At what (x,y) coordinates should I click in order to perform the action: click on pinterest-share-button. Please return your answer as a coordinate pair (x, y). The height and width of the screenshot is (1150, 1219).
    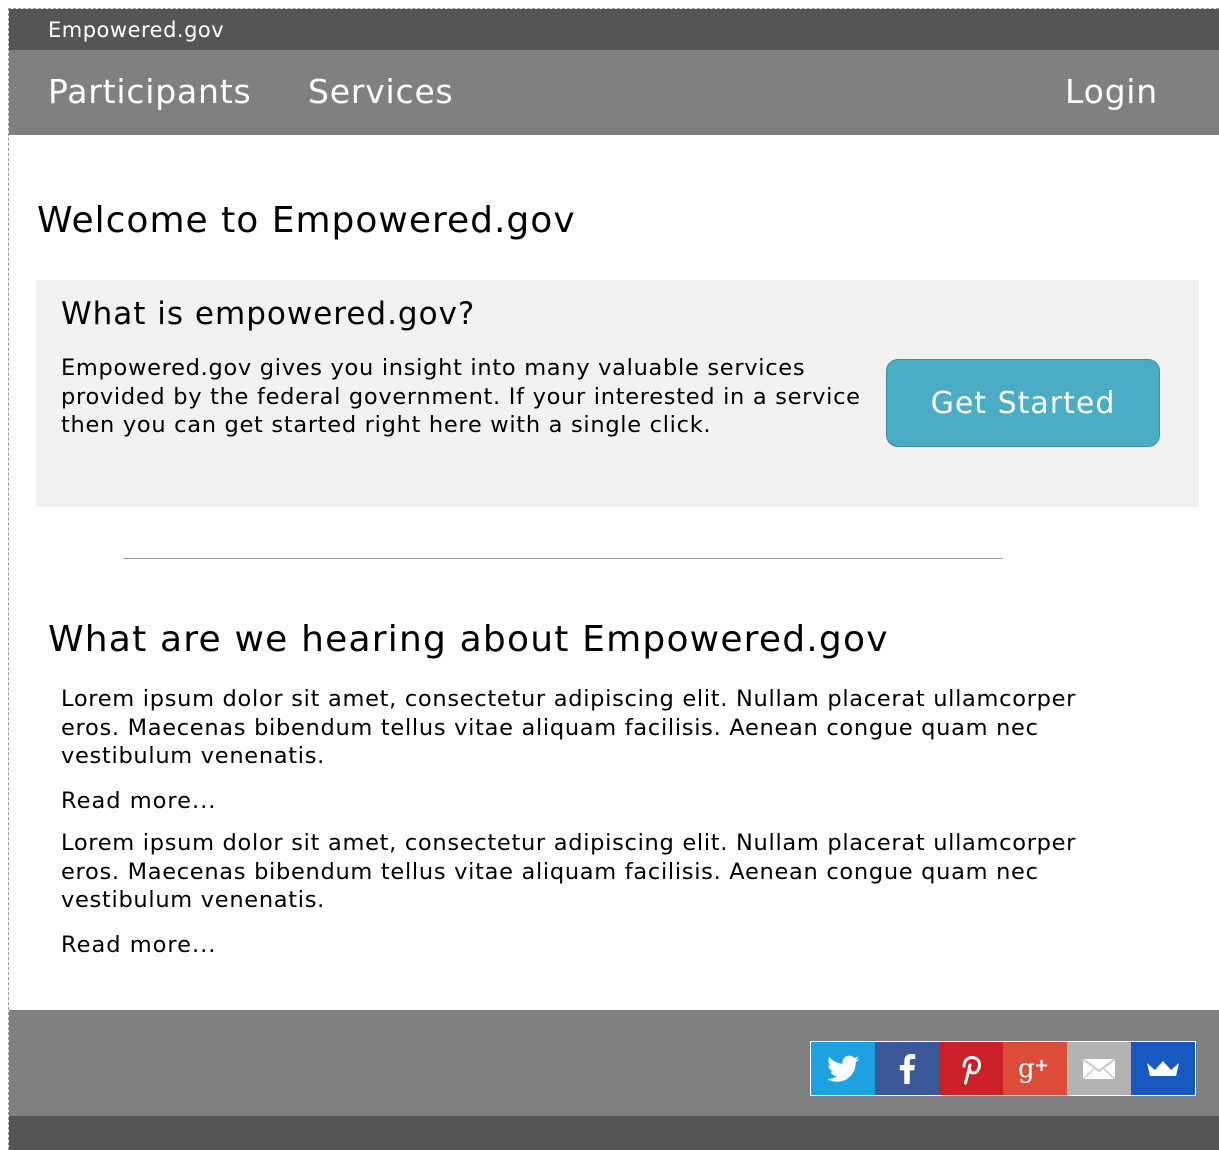
    Looking at the image, I should click on (971, 1068).